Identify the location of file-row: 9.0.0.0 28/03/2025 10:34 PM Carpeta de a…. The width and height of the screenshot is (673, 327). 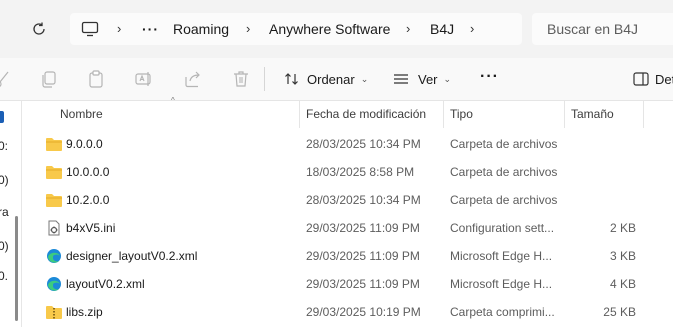
(347, 144).